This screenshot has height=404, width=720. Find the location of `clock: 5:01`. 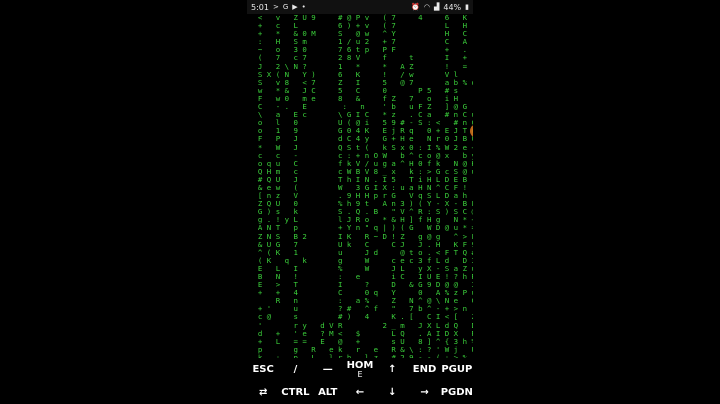

clock: 5:01 is located at coordinates (260, 7).